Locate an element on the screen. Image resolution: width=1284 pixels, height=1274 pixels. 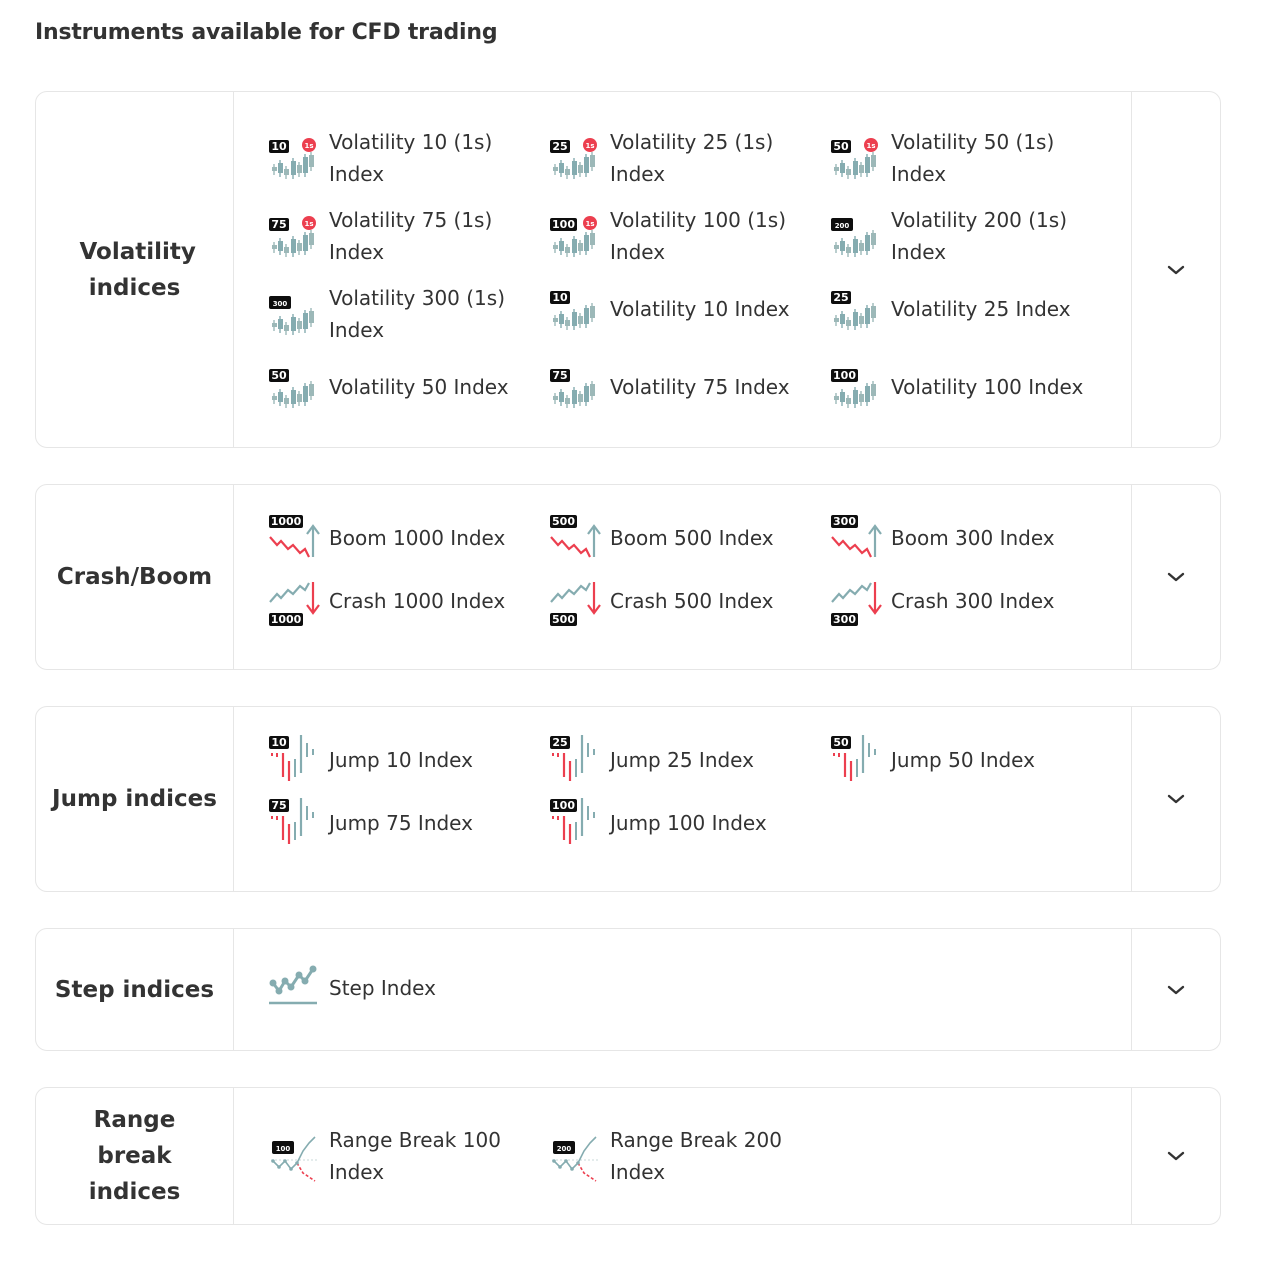
category-name-cell: Range break indices is located at coordinates (135, 1156).